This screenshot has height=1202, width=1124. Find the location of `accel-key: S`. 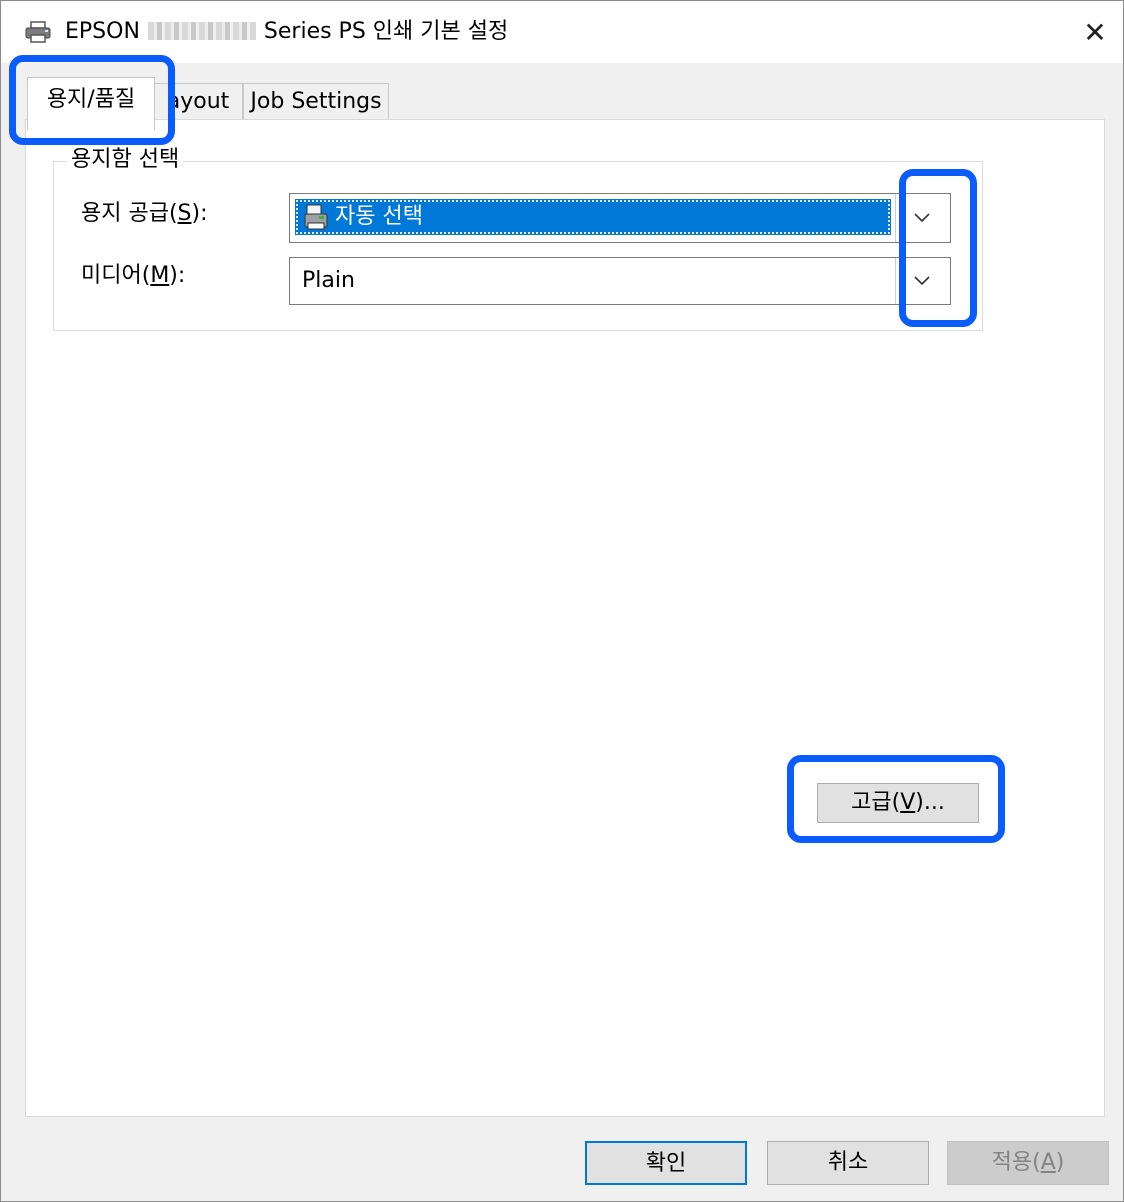

accel-key: S is located at coordinates (184, 213).